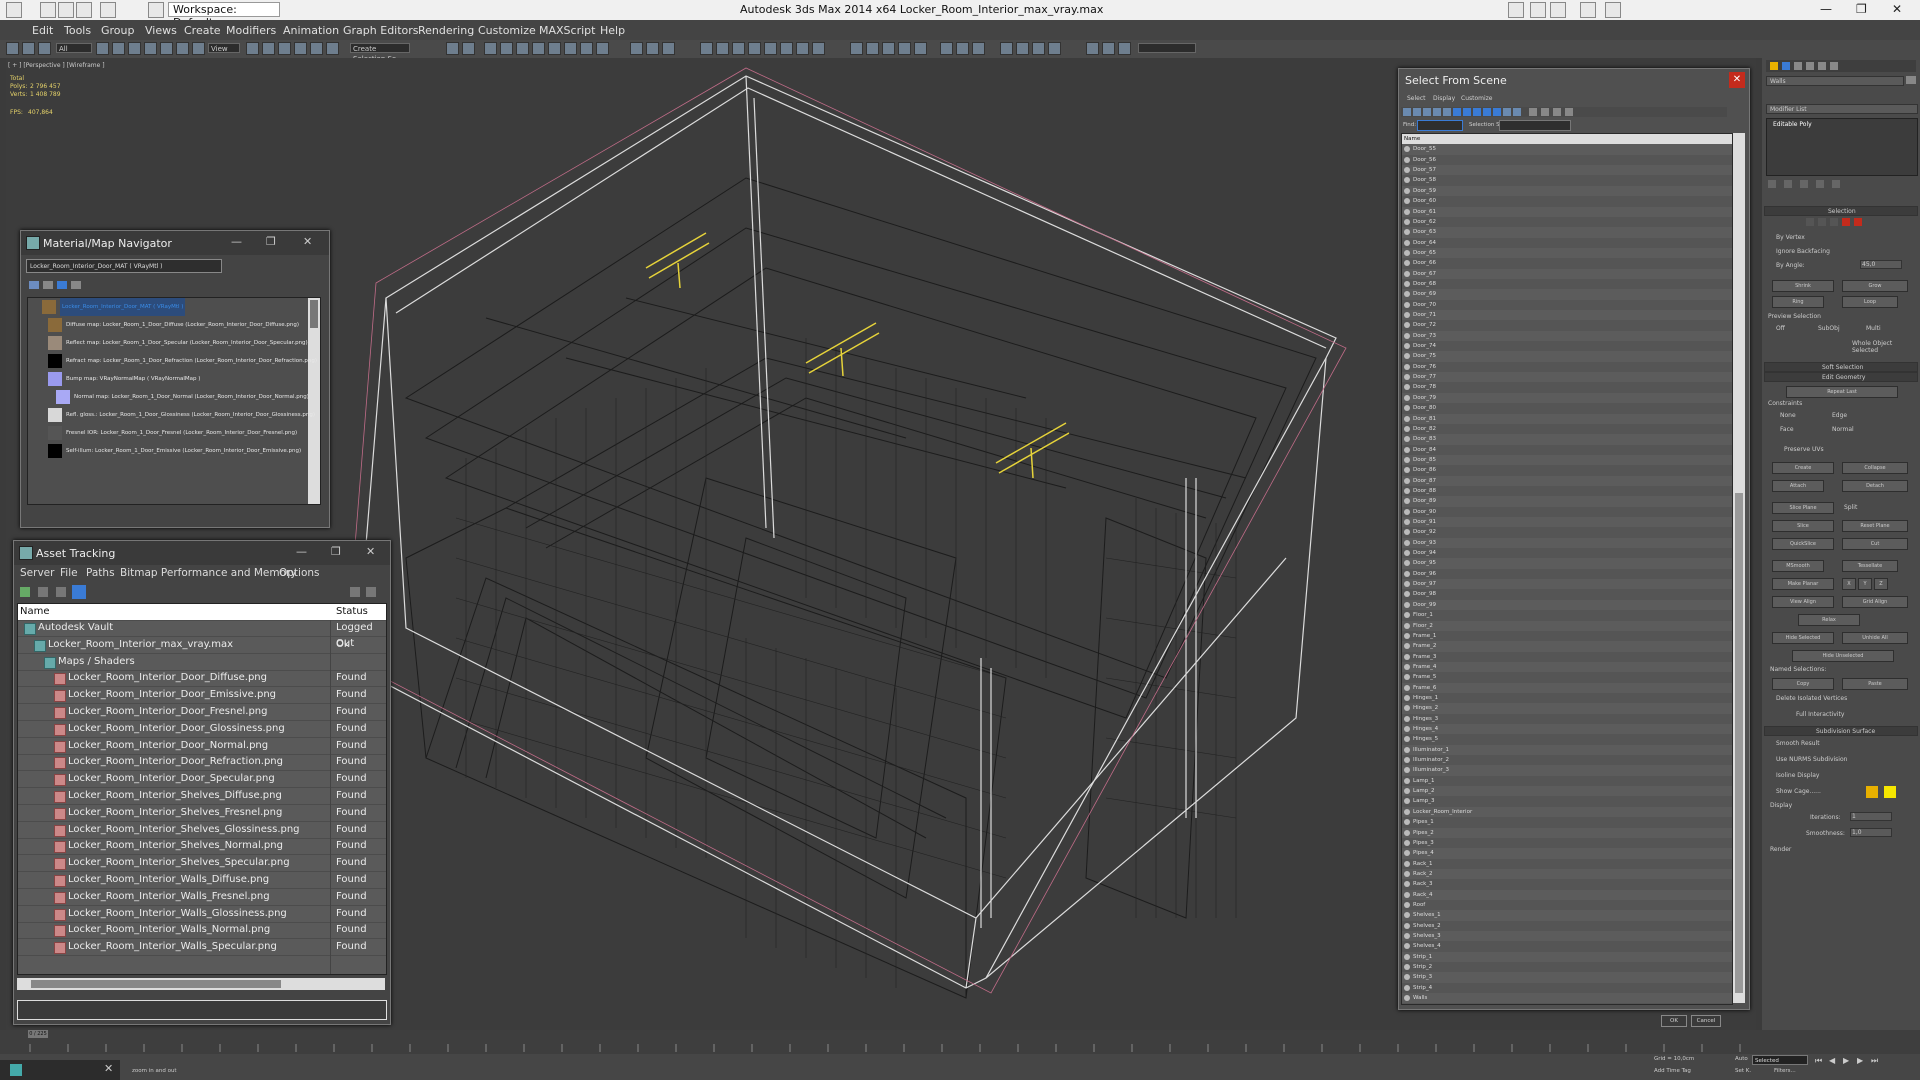 Image resolution: width=1920 pixels, height=1080 pixels. I want to click on render-setup-icon, so click(570, 48).